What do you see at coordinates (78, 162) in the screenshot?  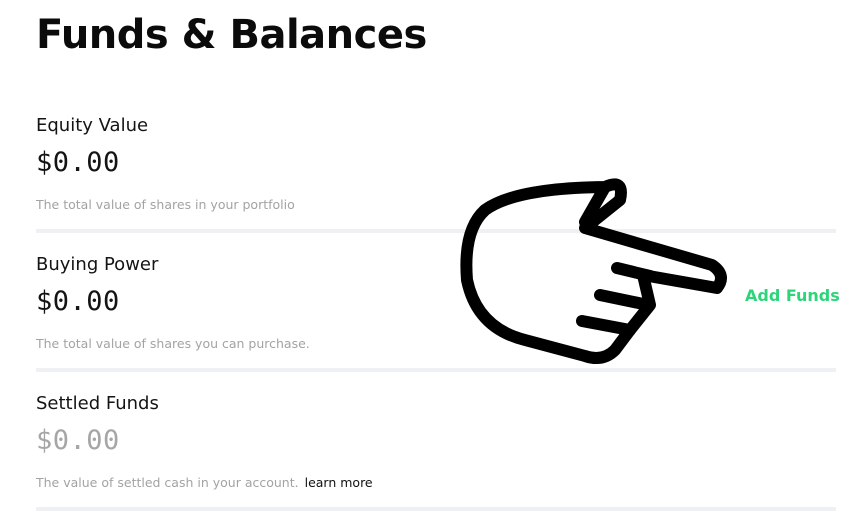 I see `equity-value-amount: $0.00` at bounding box center [78, 162].